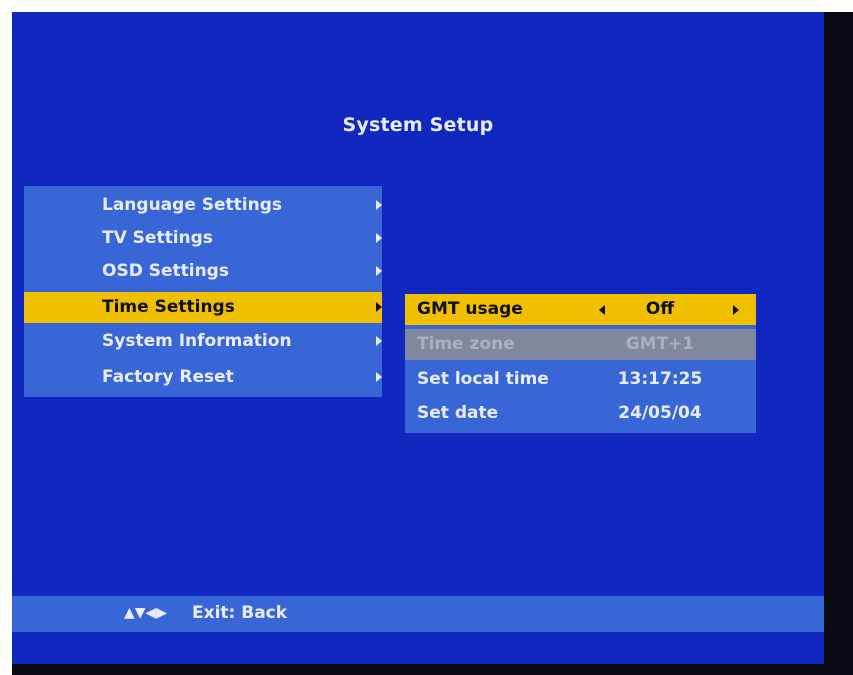 This screenshot has width=853, height=675. What do you see at coordinates (458, 413) in the screenshot?
I see `set-date-label: Set date` at bounding box center [458, 413].